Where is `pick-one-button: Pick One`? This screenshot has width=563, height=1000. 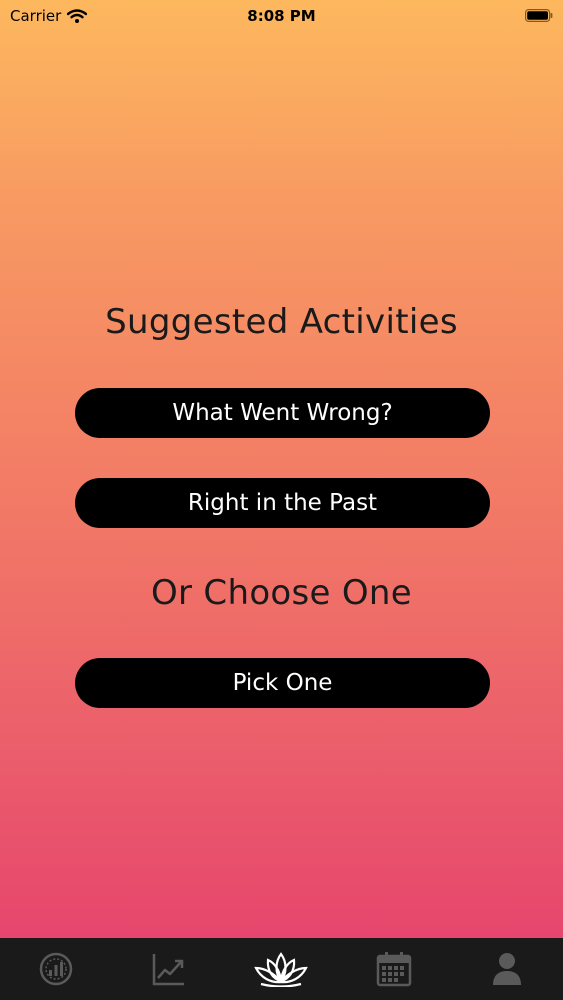 pick-one-button: Pick One is located at coordinates (282, 683).